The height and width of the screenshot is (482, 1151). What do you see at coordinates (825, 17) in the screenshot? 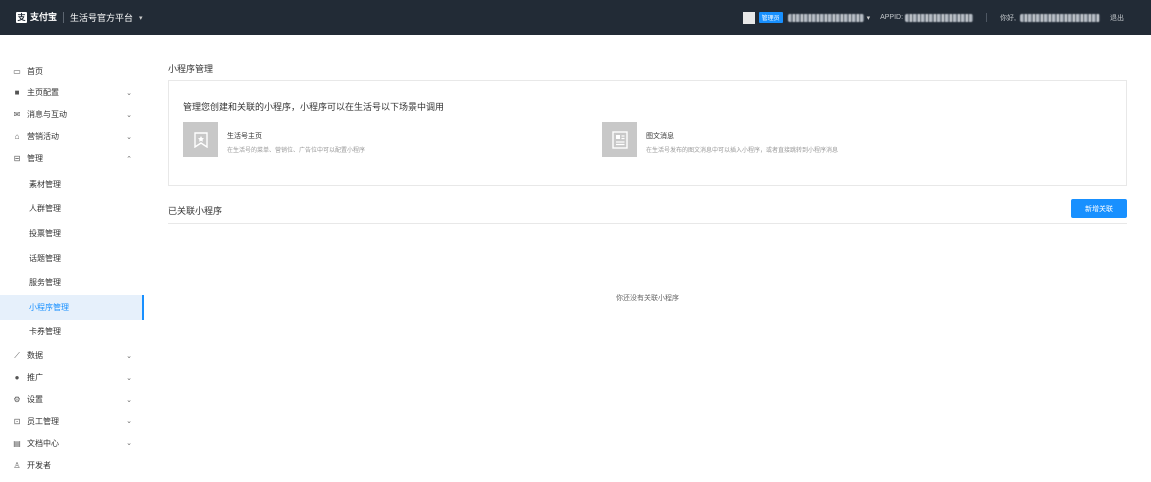
I see `account-name-redacted` at bounding box center [825, 17].